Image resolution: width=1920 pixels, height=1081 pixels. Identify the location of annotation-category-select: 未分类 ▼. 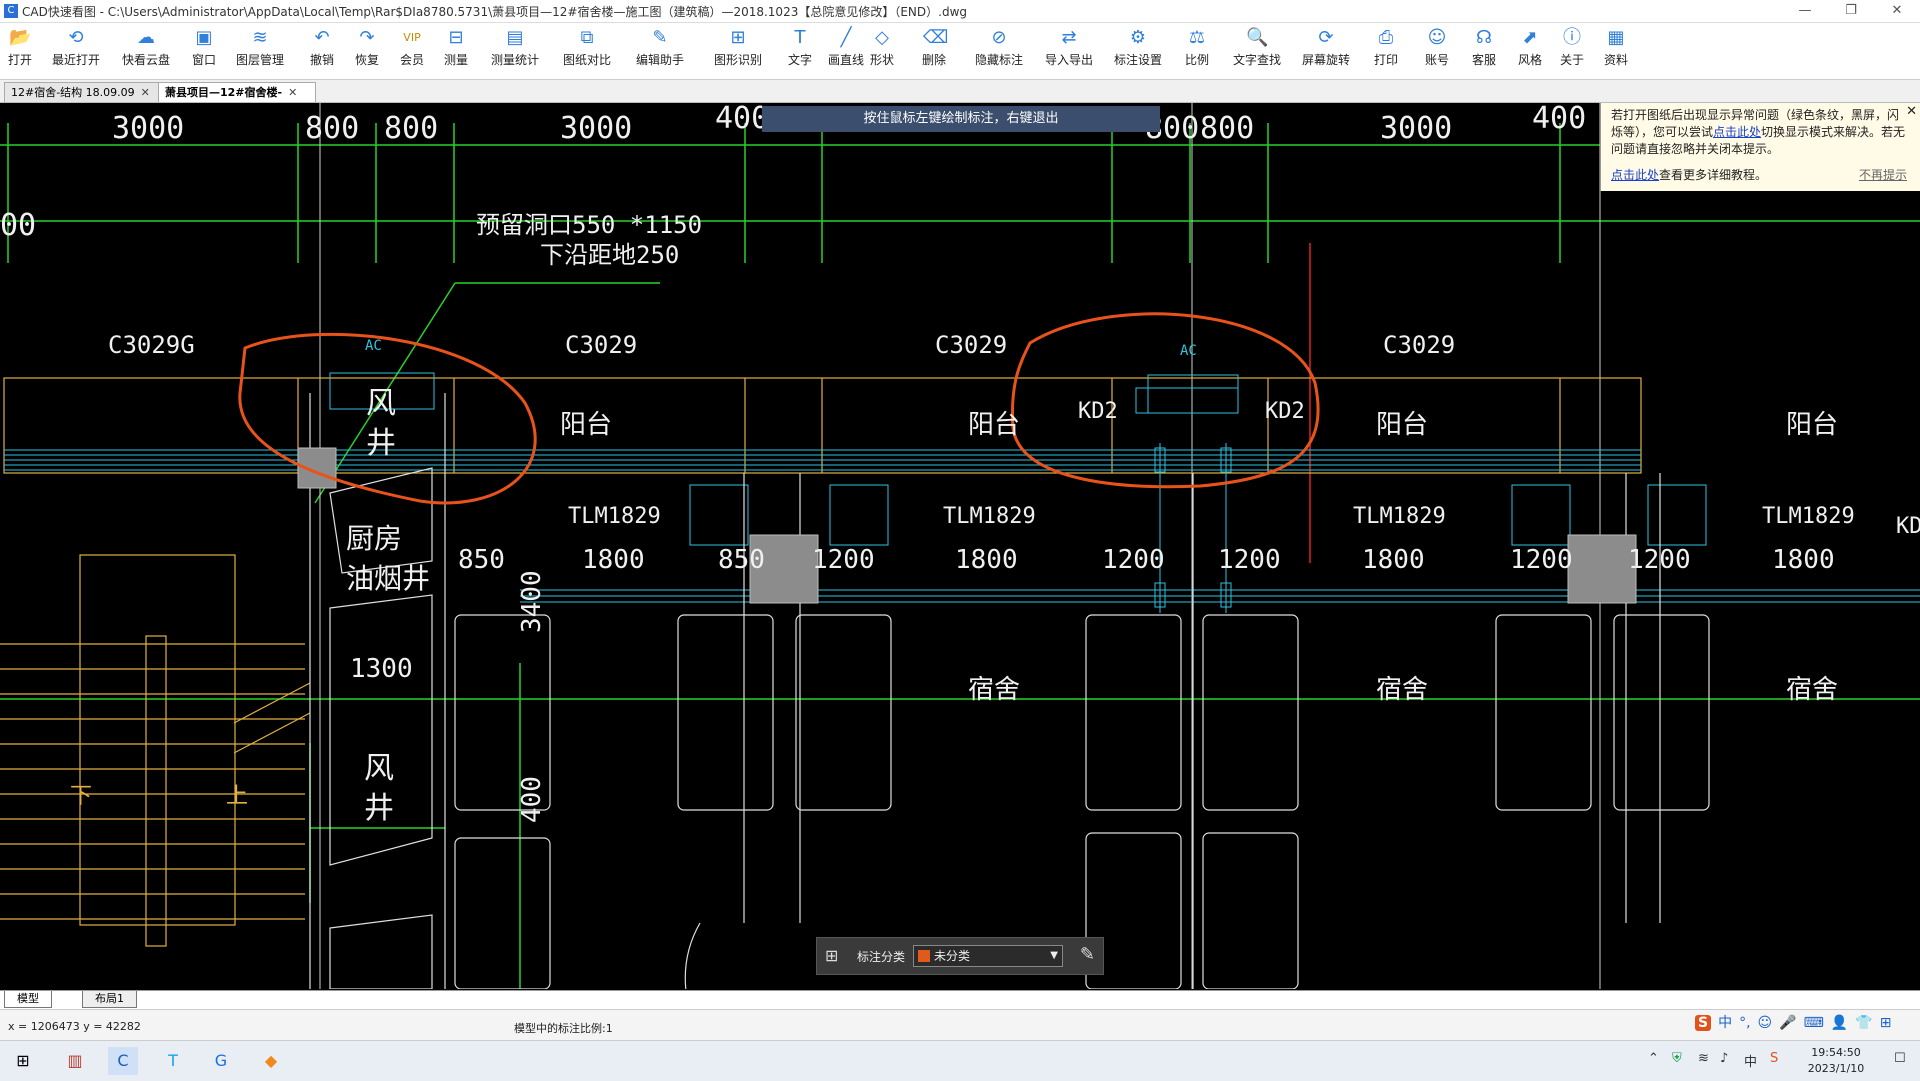
(988, 956).